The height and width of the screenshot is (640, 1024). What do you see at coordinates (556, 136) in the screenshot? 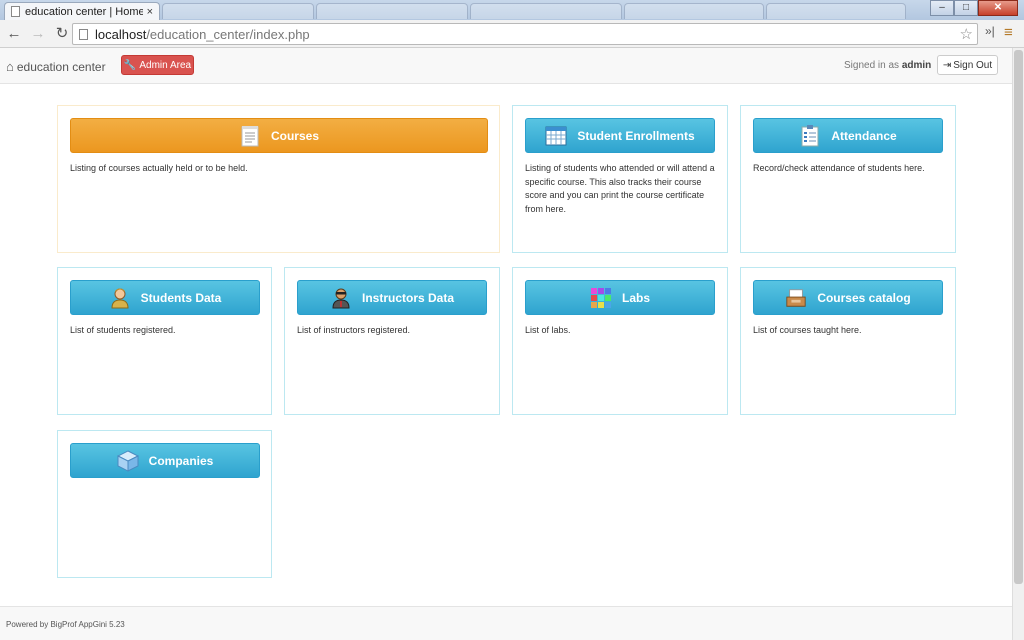
I see `calendar-grid-icon` at bounding box center [556, 136].